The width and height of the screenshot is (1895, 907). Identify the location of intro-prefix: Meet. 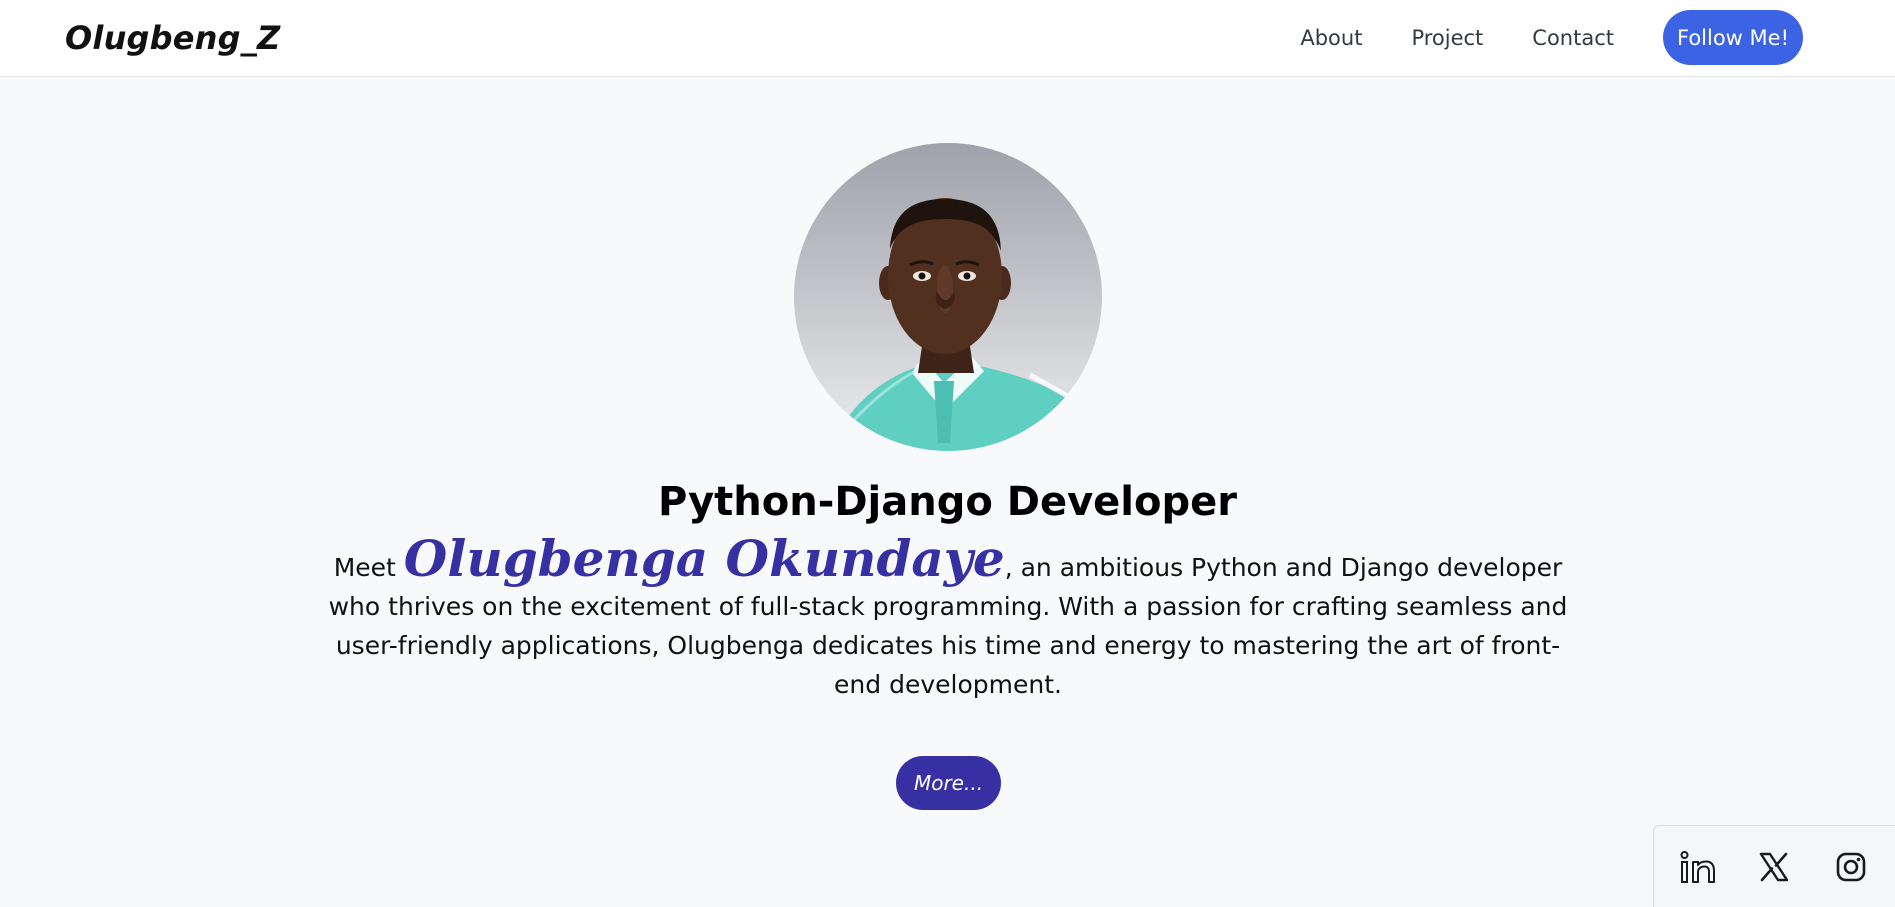
(368, 567).